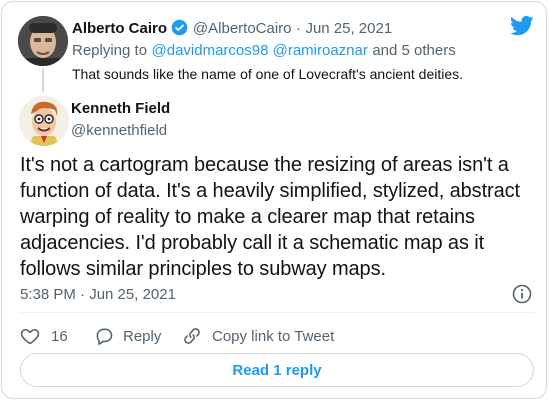 The image size is (550, 402). I want to click on thread-connector-line, so click(43, 80).